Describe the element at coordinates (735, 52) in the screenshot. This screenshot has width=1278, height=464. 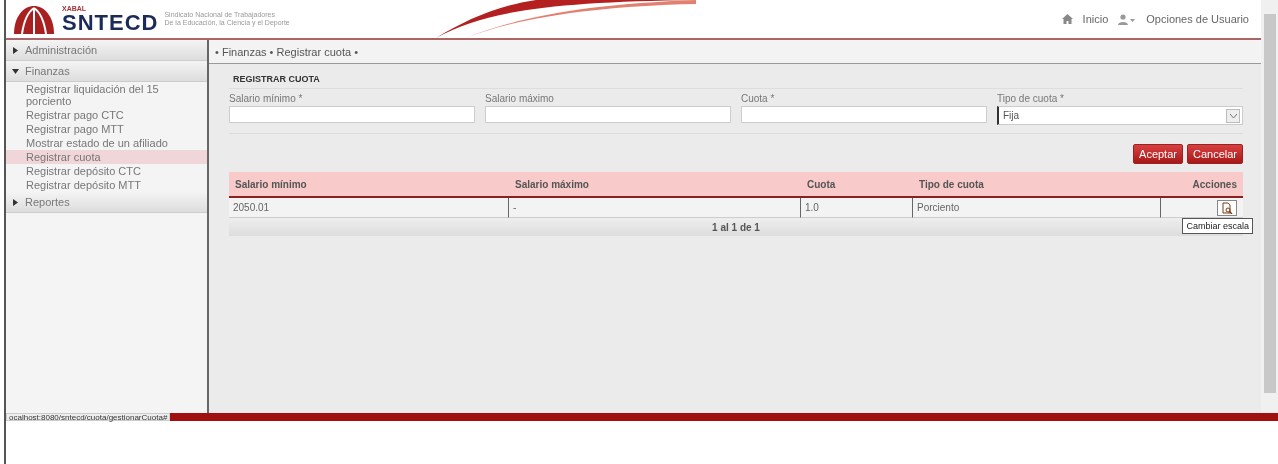
I see `breadcrumb: • Finanzas • Registrar cuota •` at that location.